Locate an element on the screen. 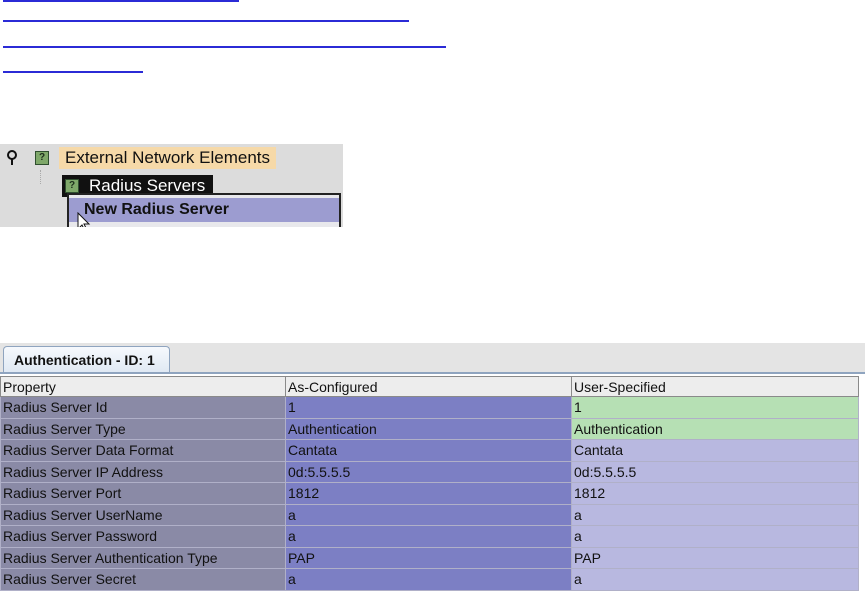  configured-cell: 0d:5.5.5.5 is located at coordinates (428, 471).